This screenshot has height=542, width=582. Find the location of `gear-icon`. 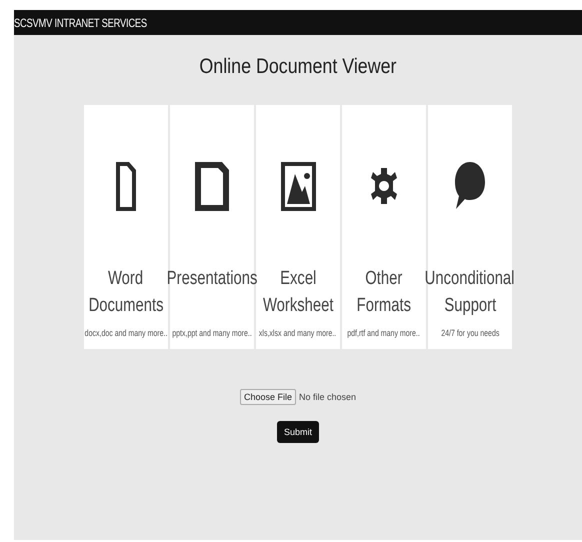

gear-icon is located at coordinates (384, 186).